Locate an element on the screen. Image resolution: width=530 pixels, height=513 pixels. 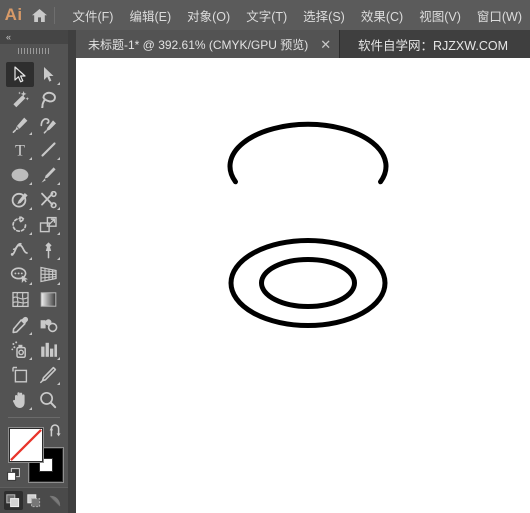
paintbrush-tool is located at coordinates (48, 174).